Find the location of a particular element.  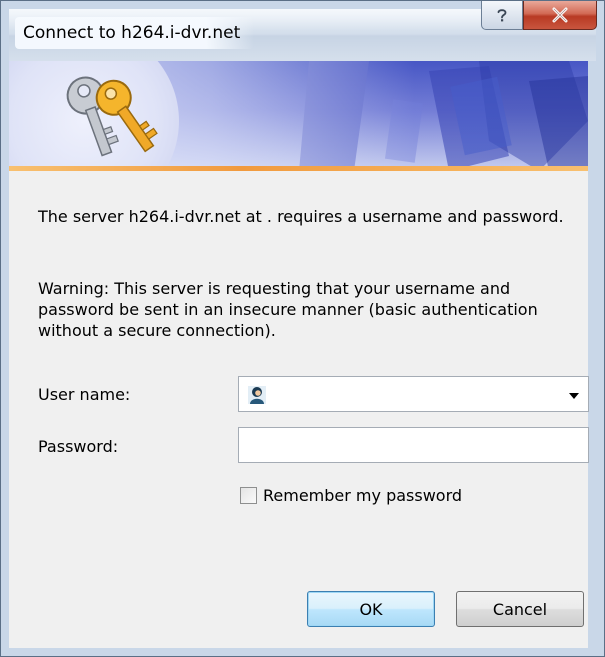

title-bar: Connect to h264.i-dvr.net is located at coordinates (303, 31).